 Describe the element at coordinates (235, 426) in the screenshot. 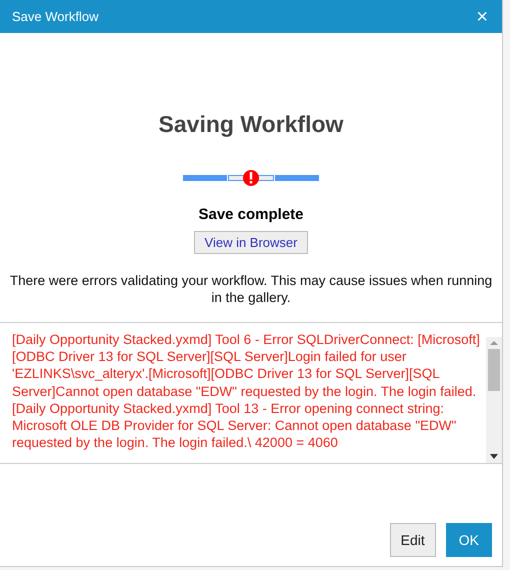

I see `log-entry: [Daily Opportunity Stacked.yxmd] Tool 13 - Error opening connect string: Microsoft OLE DB Provider for SQL Server: Cannot open database "EDW" requested by the login. The login failed.\ 42000 = 4060` at that location.